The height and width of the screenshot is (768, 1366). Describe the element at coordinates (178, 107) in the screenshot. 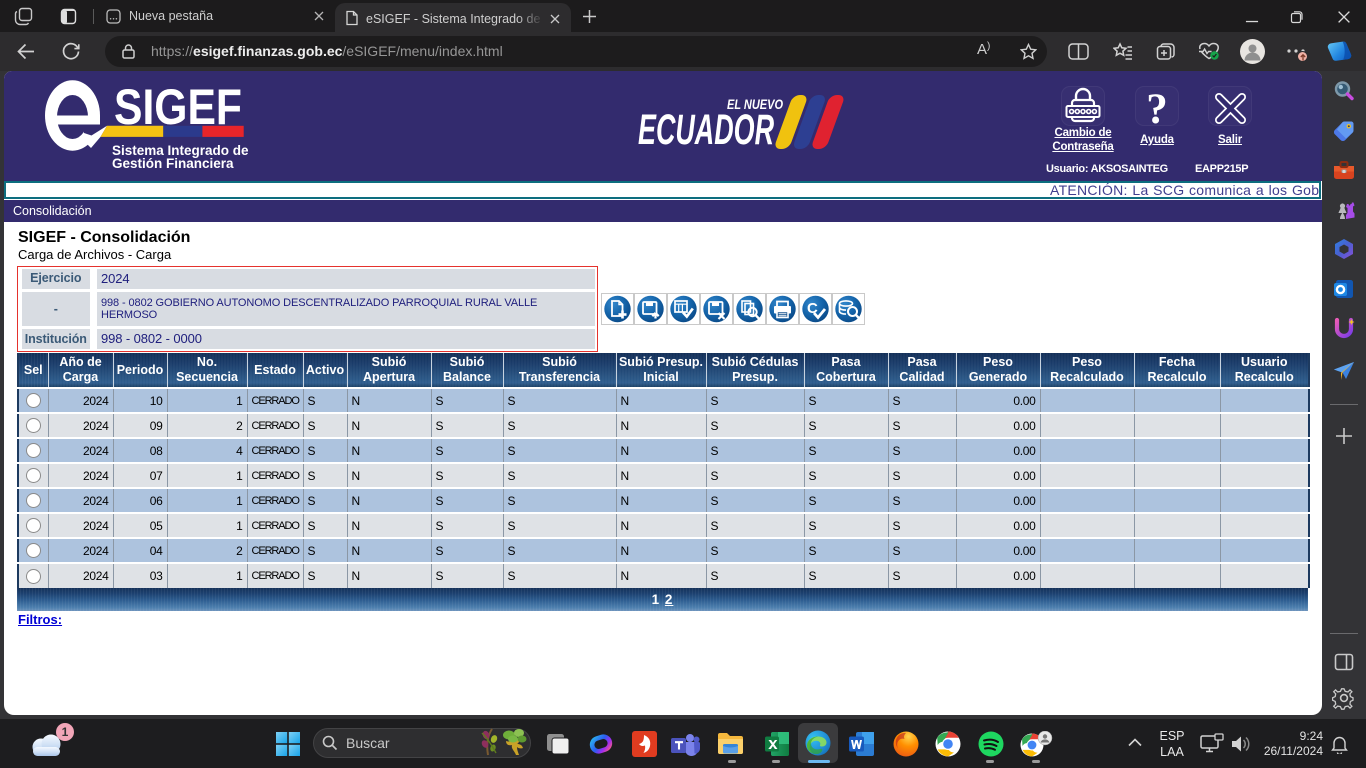

I see `svg-text: SIGEF` at that location.